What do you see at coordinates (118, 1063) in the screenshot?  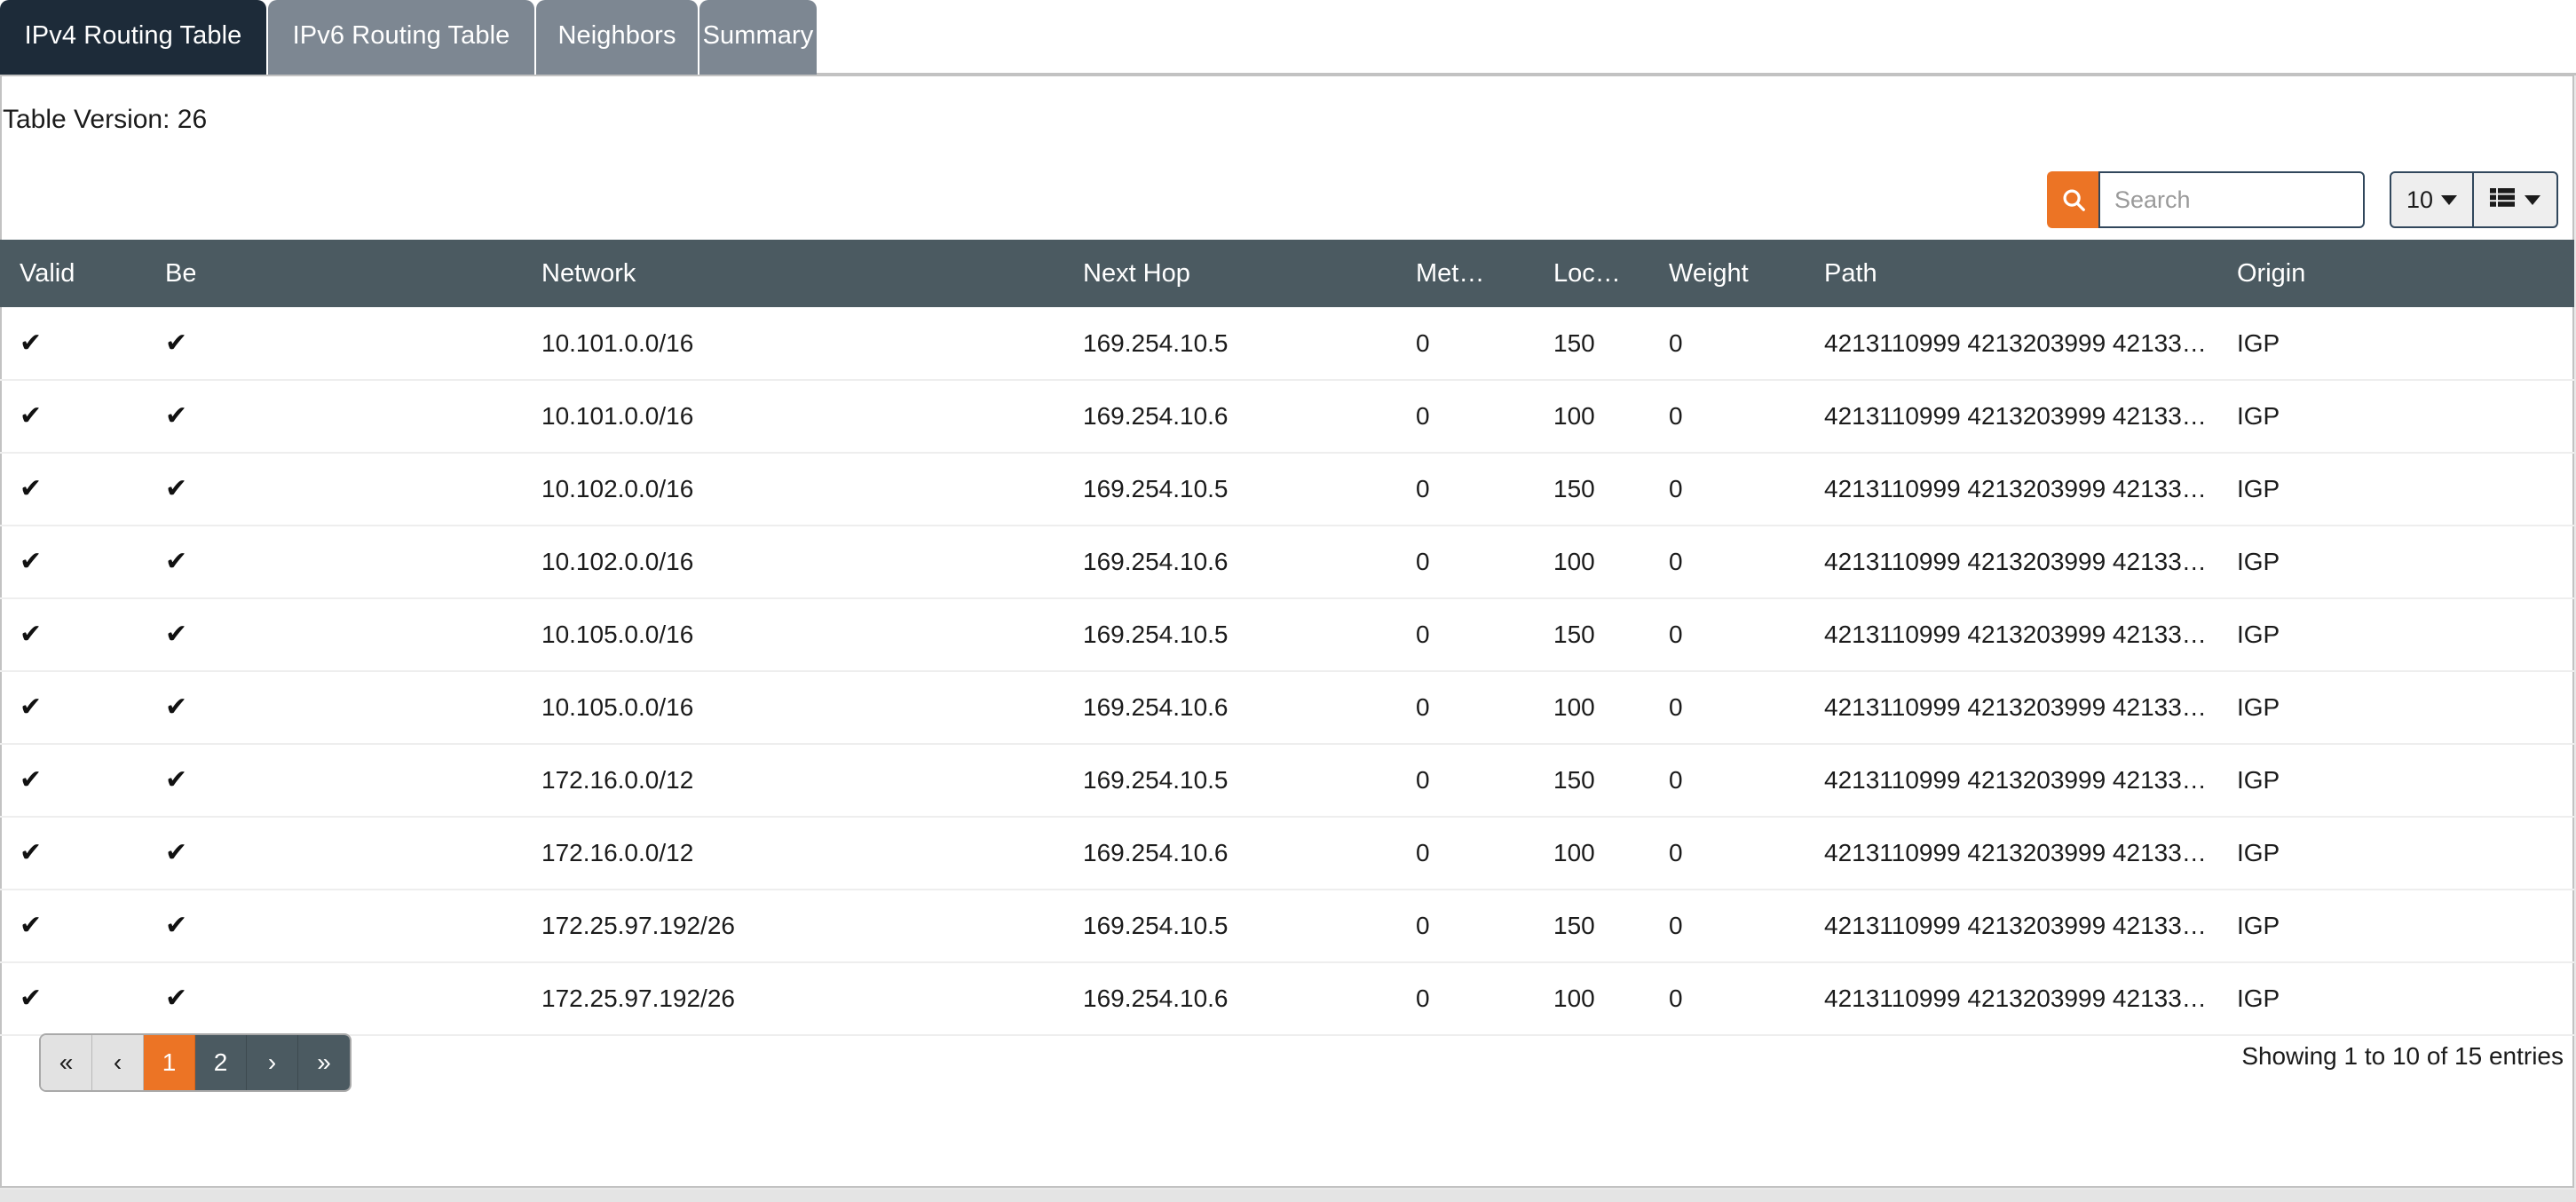 I see `pagination-previous: ‹` at bounding box center [118, 1063].